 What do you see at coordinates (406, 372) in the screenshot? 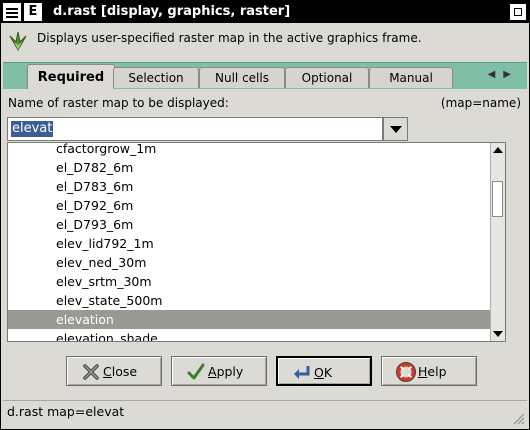
I see `lifebuoy-icon` at bounding box center [406, 372].